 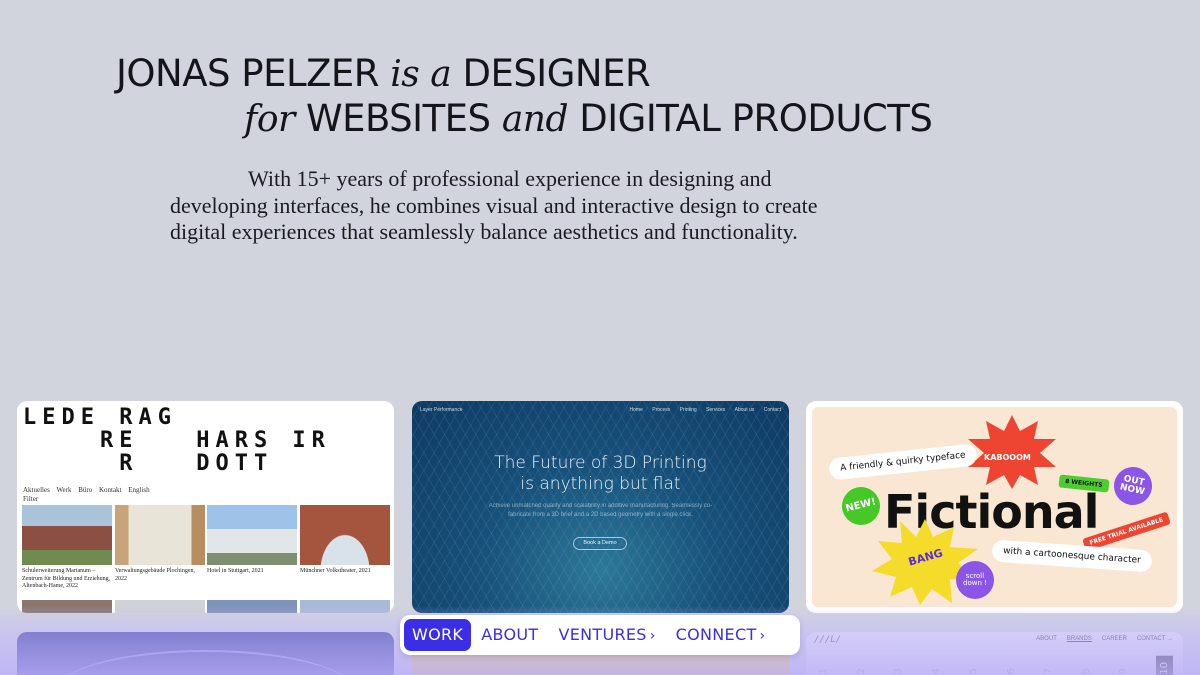 What do you see at coordinates (1046, 639) in the screenshot?
I see `brands-nav-item: ABOUT` at bounding box center [1046, 639].